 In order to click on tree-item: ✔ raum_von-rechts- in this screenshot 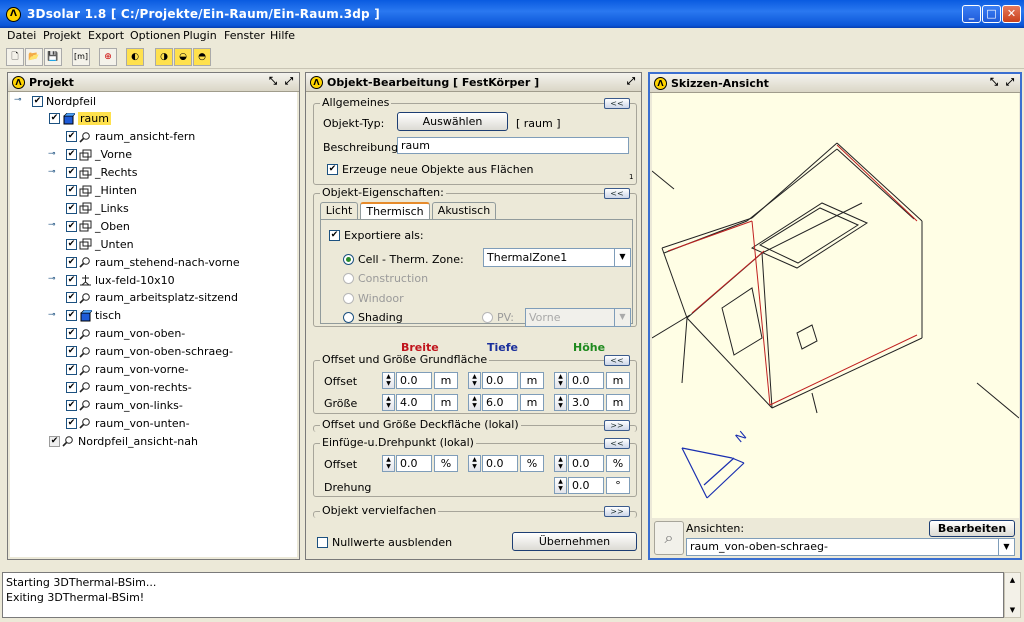, I will do `click(129, 388)`.